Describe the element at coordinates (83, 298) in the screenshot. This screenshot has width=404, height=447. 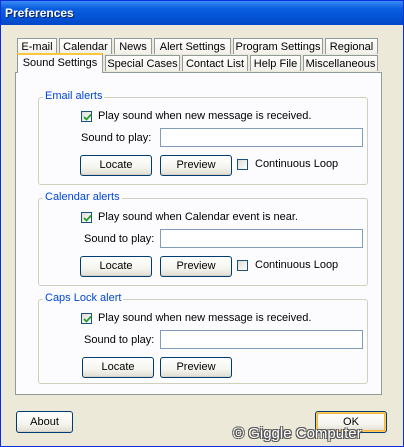
I see `group-title: Caps Lock alert` at that location.